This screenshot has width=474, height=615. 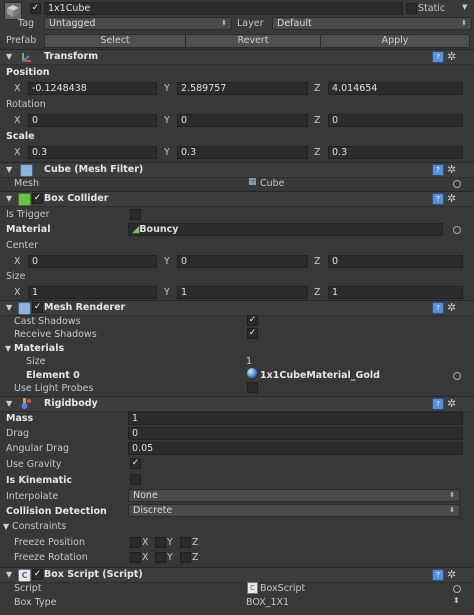 I want to click on box-script-enabled-checkbox: ✓, so click(x=37, y=574).